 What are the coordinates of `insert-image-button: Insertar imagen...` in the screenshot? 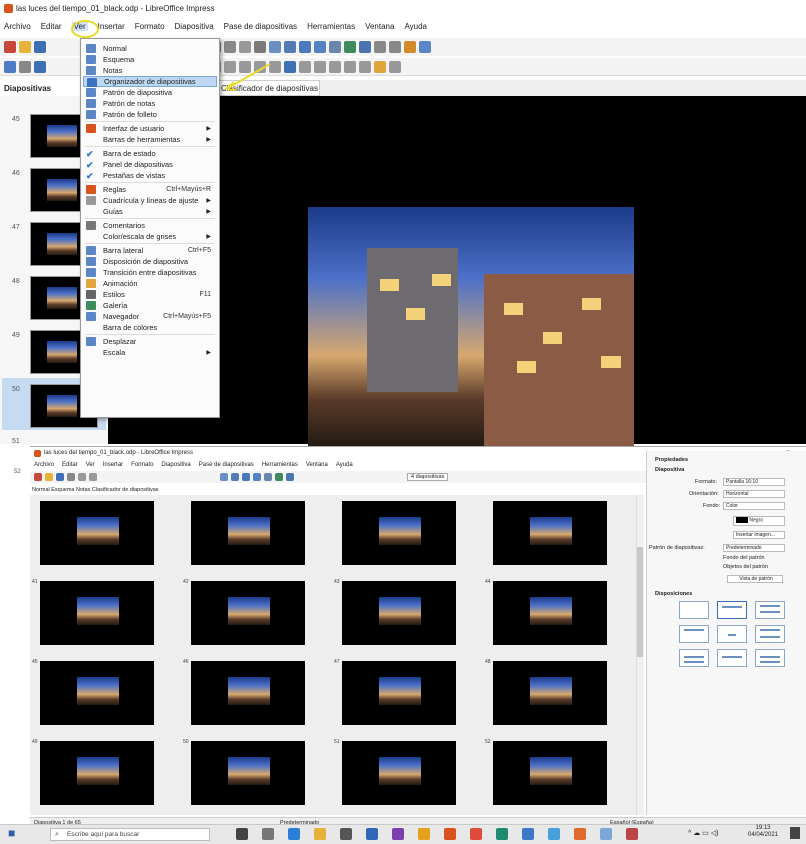 It's located at (759, 535).